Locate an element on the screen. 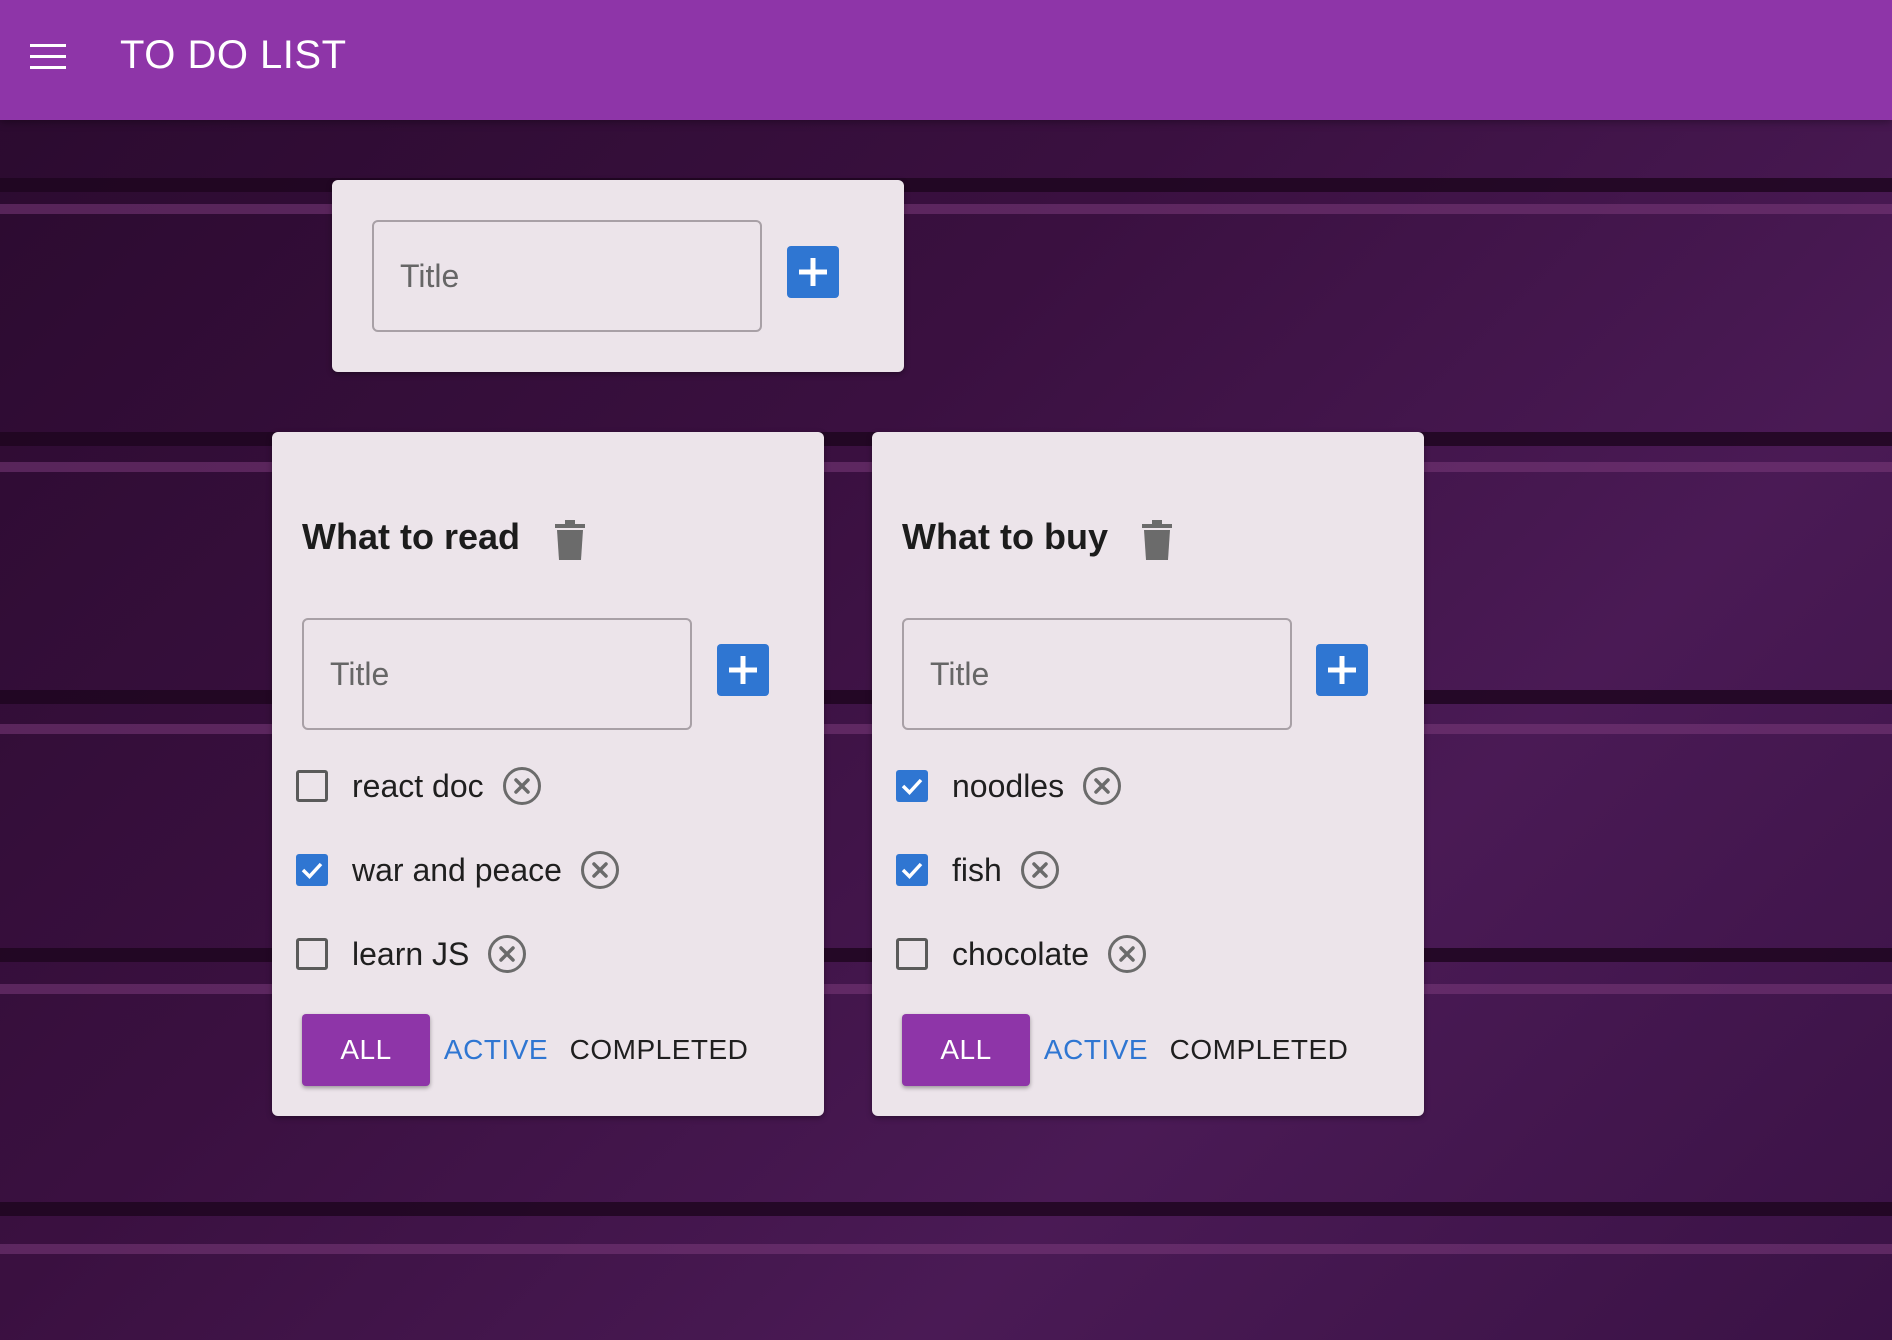 The width and height of the screenshot is (1892, 1340). new-list-card is located at coordinates (618, 276).